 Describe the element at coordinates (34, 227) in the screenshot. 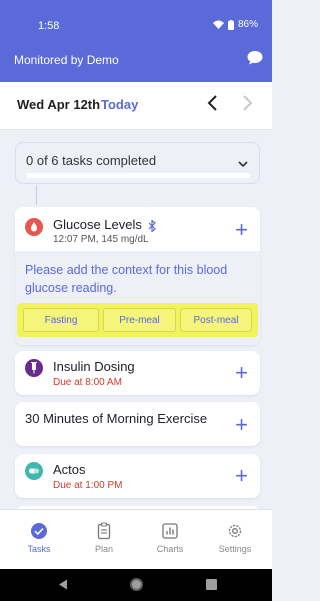

I see `blood-drop-icon` at that location.